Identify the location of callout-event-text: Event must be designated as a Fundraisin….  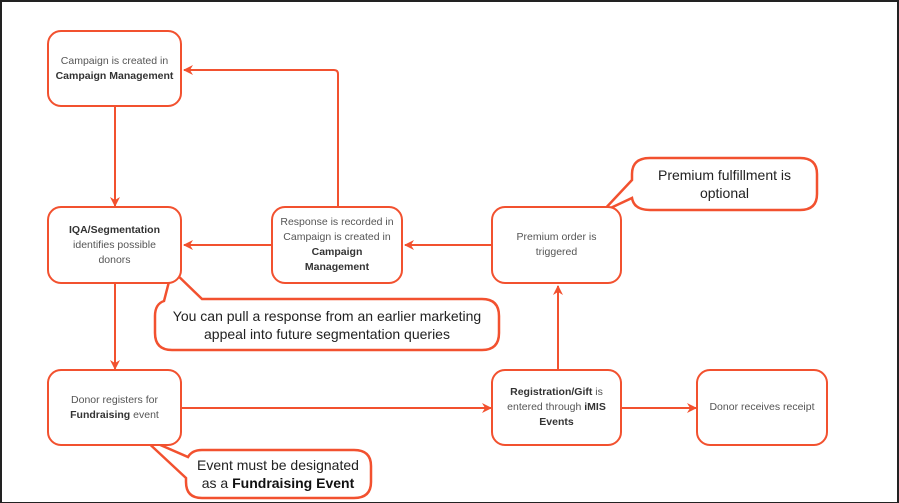
(278, 474).